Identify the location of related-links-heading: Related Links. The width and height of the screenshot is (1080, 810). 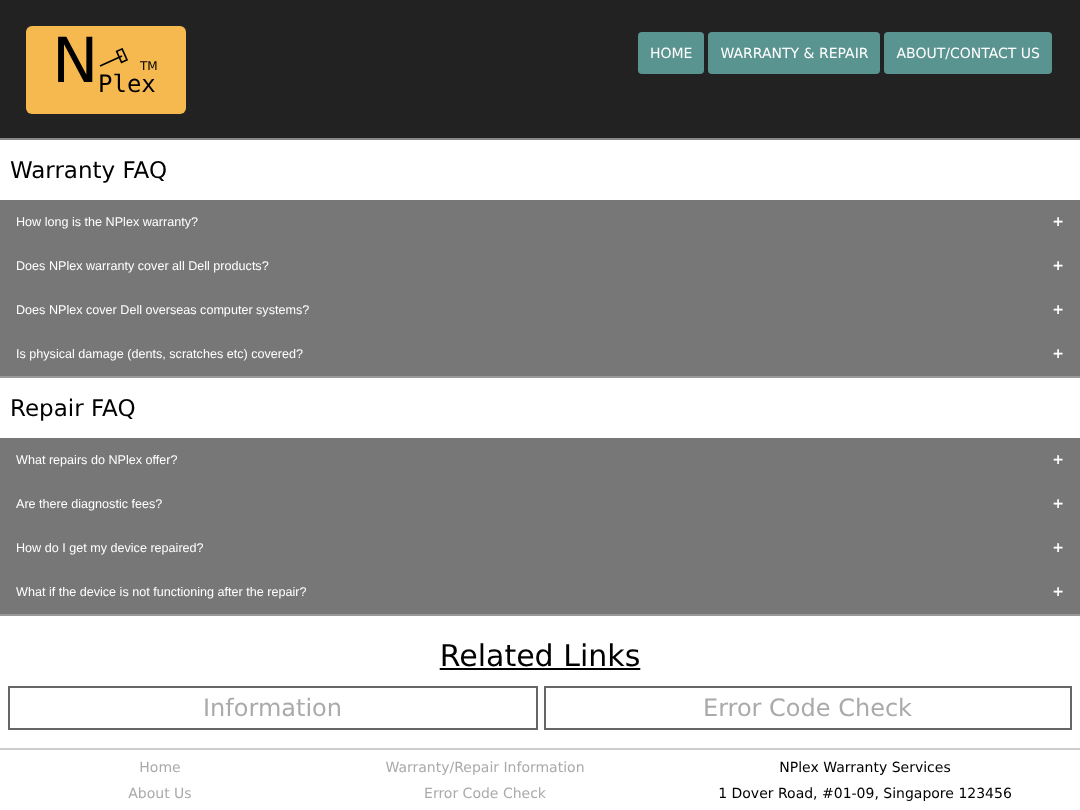
(540, 656).